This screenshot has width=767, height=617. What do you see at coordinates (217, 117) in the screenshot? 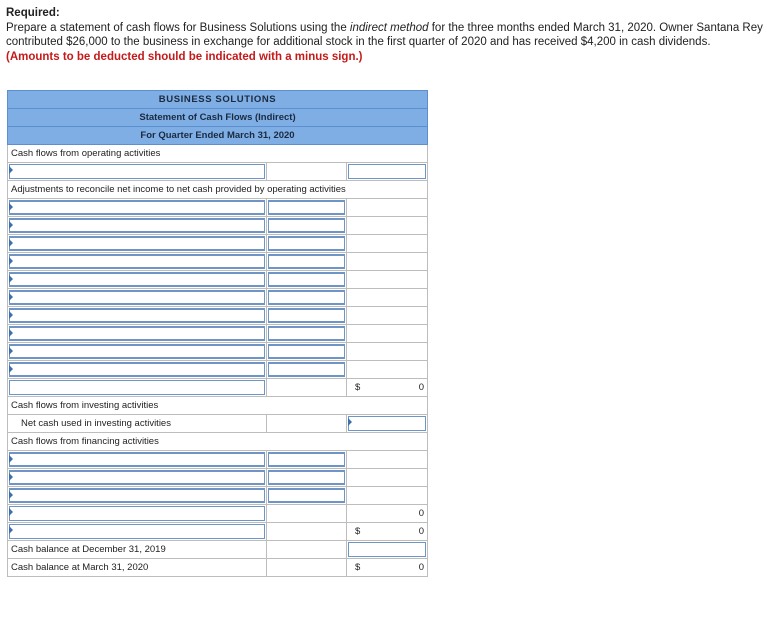
I see `statement-title: Statement of Cash Flows (Indirect)` at bounding box center [217, 117].